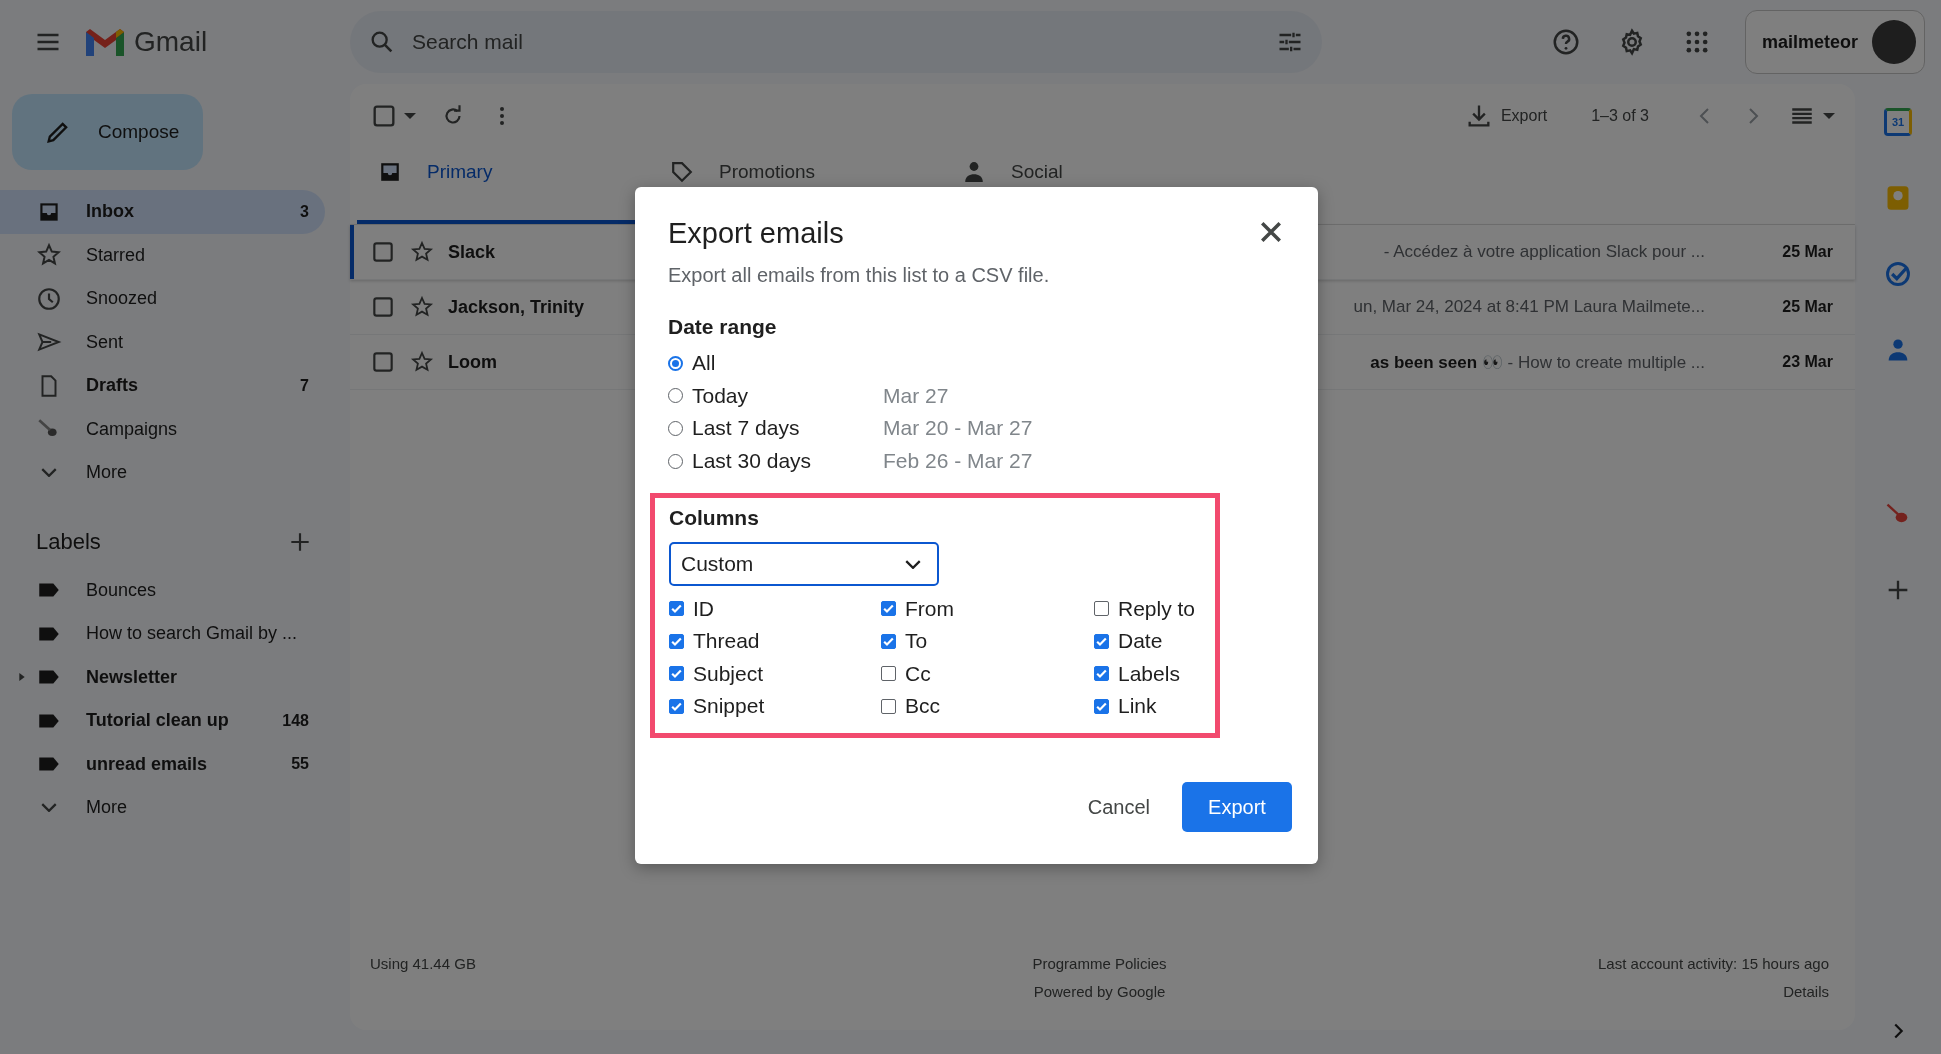  What do you see at coordinates (1147, 673) in the screenshot?
I see `checkbox-option: Labels` at bounding box center [1147, 673].